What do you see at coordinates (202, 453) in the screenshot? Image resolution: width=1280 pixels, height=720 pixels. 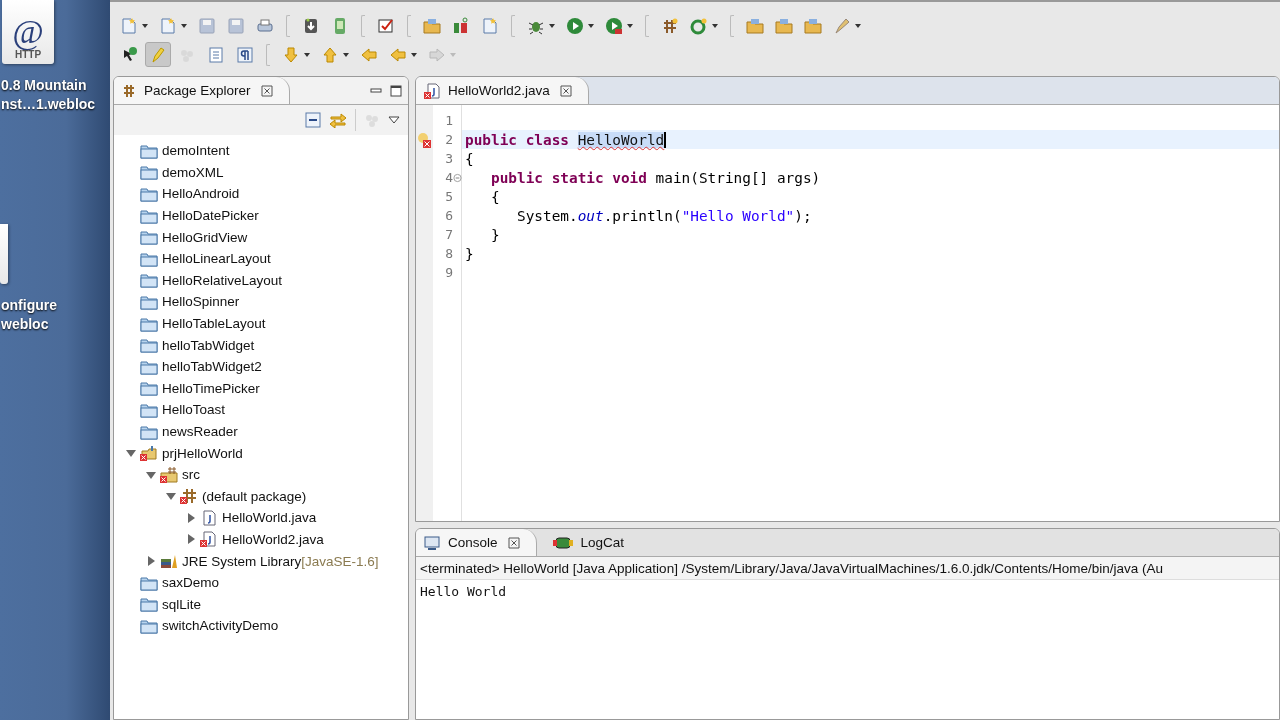 I see `tree-item: prjHelloWorld` at bounding box center [202, 453].